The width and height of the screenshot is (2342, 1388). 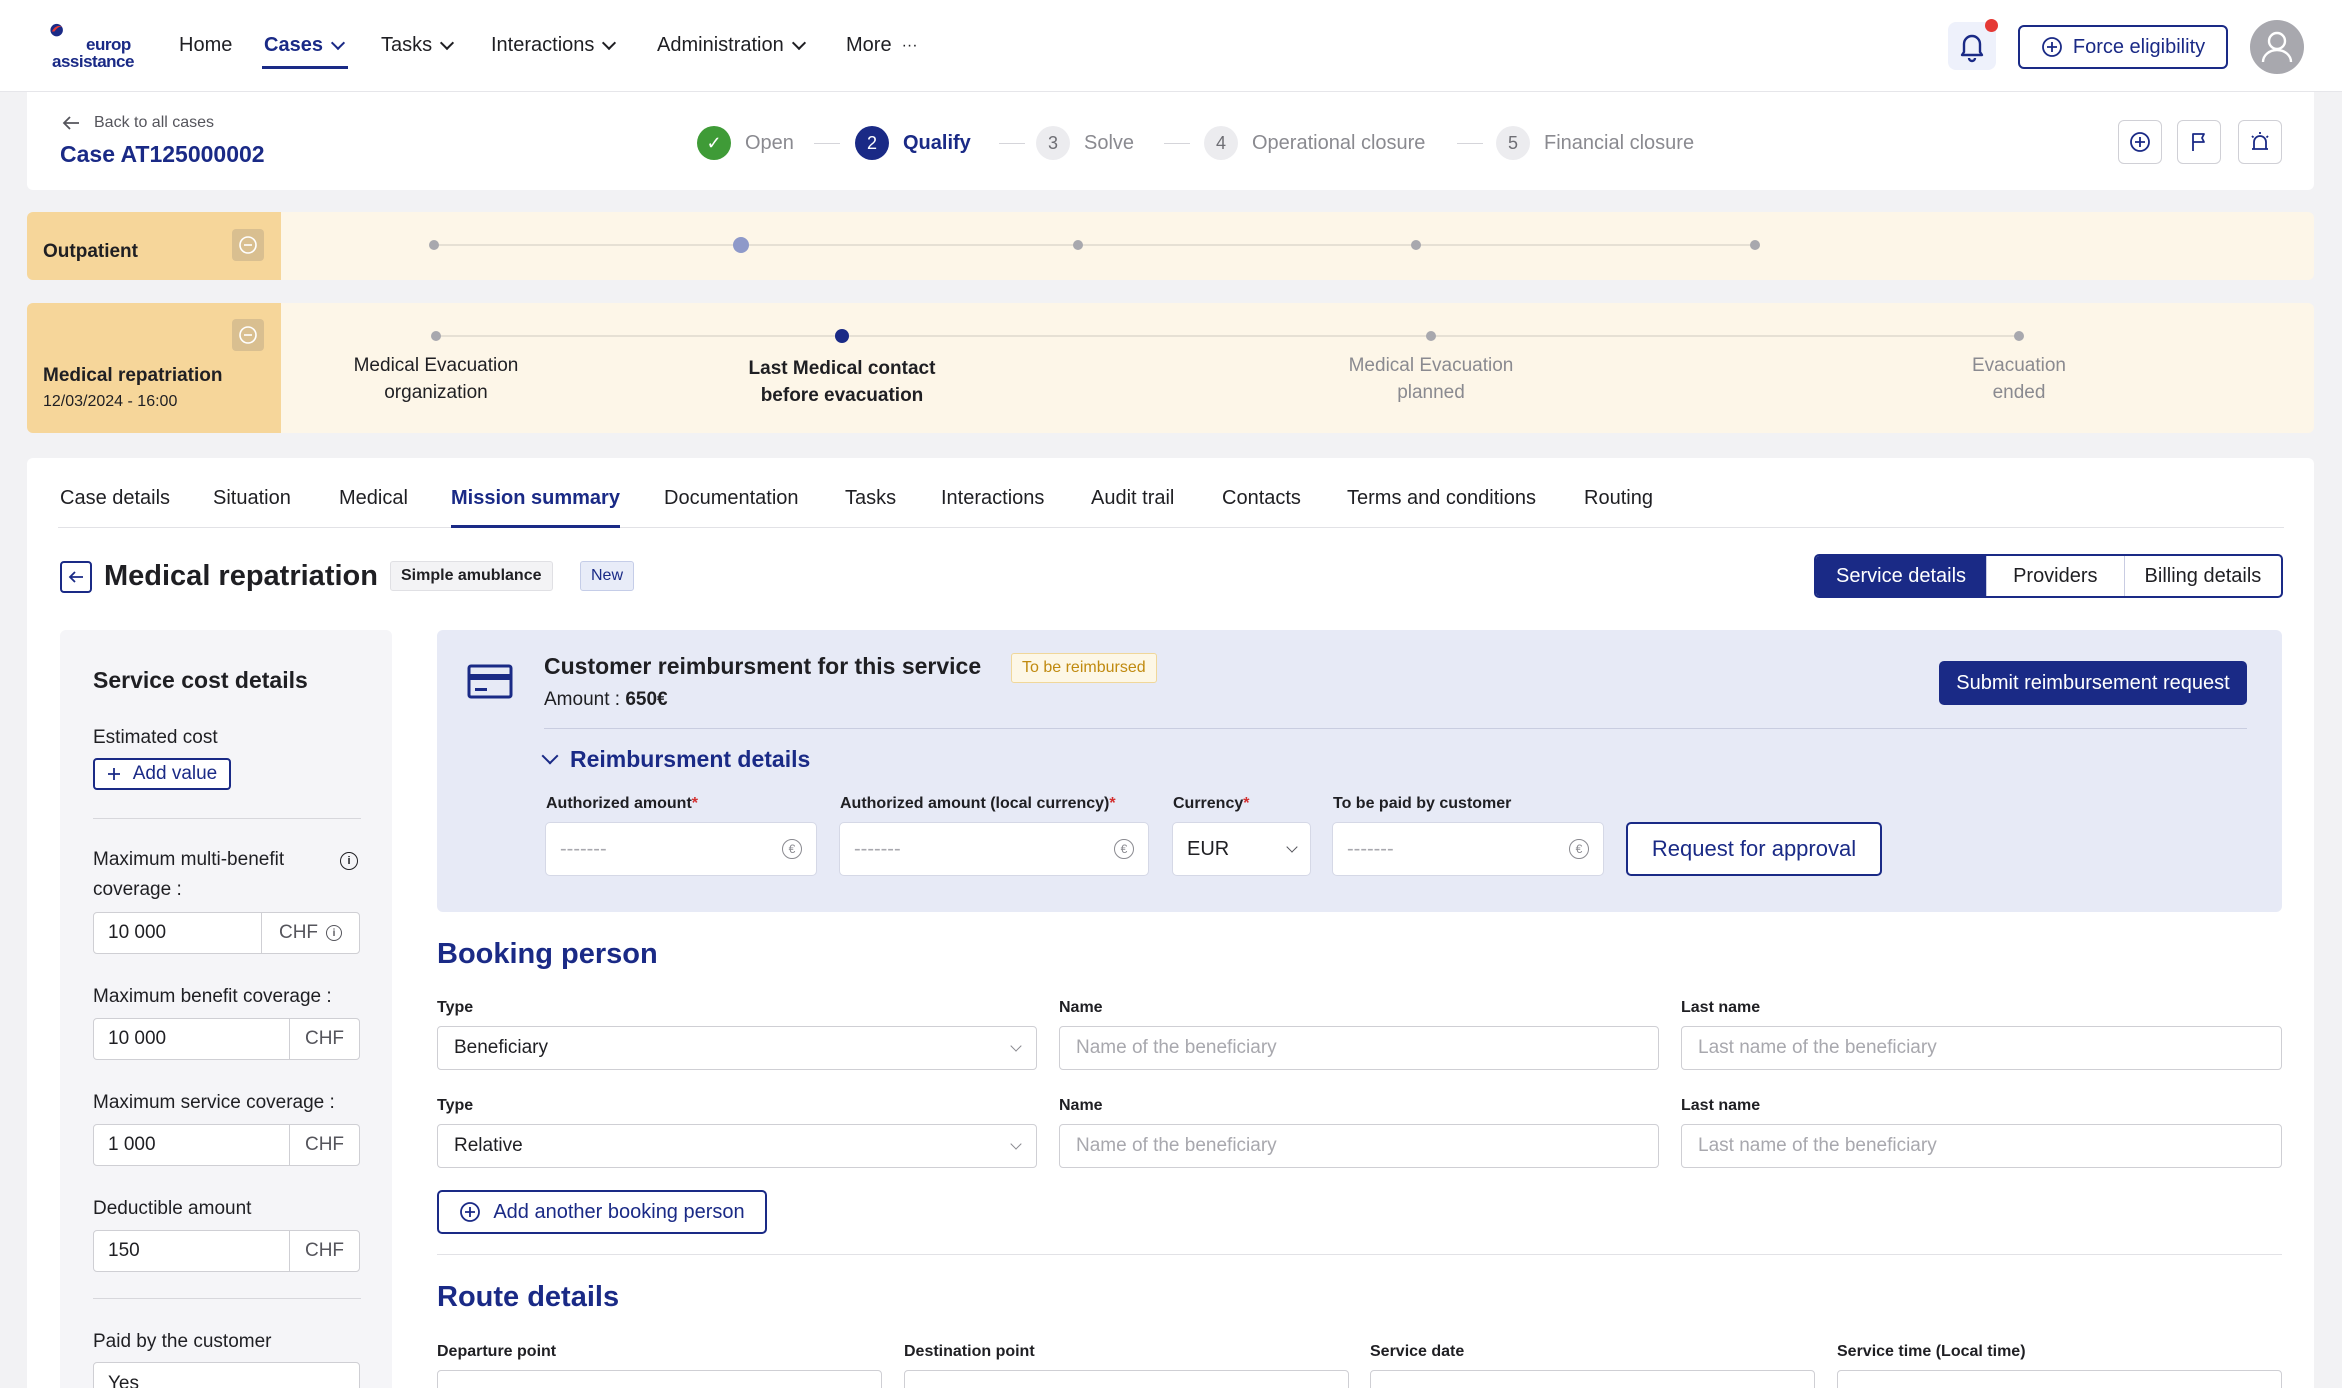 What do you see at coordinates (2093, 683) in the screenshot?
I see `submit-reimbursement-button: Submit reimbursement request` at bounding box center [2093, 683].